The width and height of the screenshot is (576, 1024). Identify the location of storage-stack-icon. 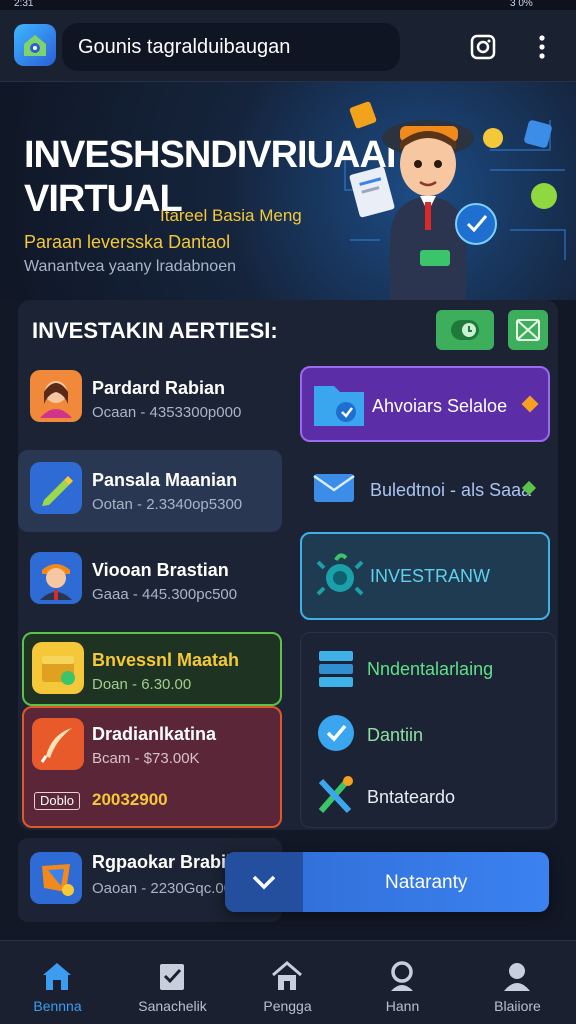
(336, 669).